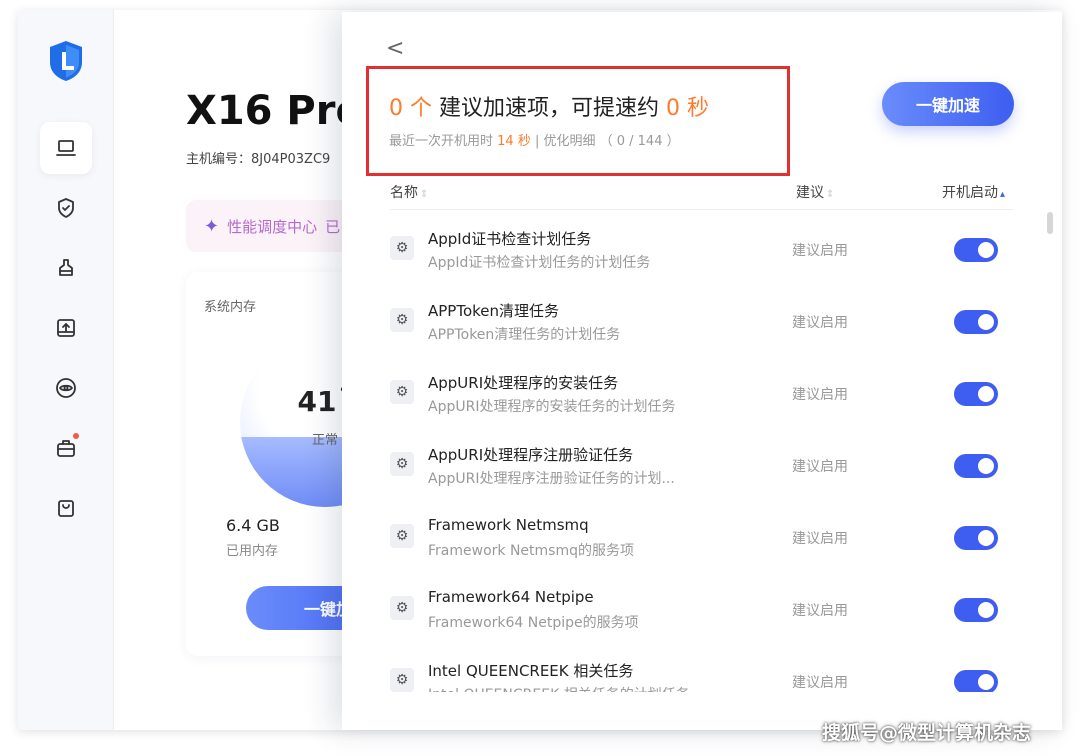 The width and height of the screenshot is (1080, 756). Describe the element at coordinates (291, 159) in the screenshot. I see `serial-value: 8J04P03ZC9` at that location.